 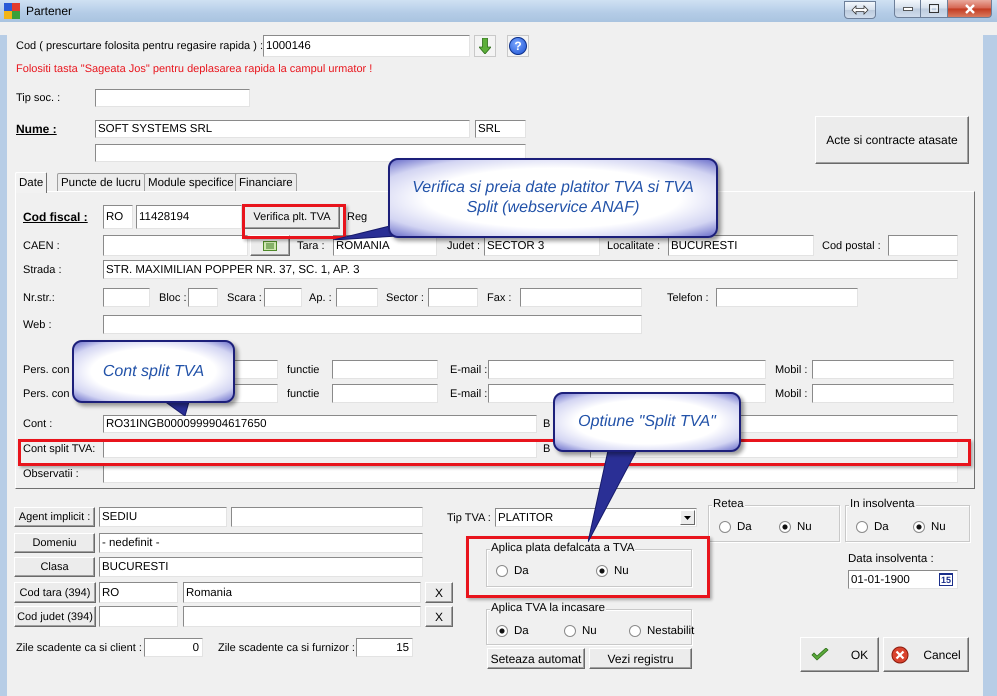 I want to click on field-label: Reg, so click(x=357, y=217).